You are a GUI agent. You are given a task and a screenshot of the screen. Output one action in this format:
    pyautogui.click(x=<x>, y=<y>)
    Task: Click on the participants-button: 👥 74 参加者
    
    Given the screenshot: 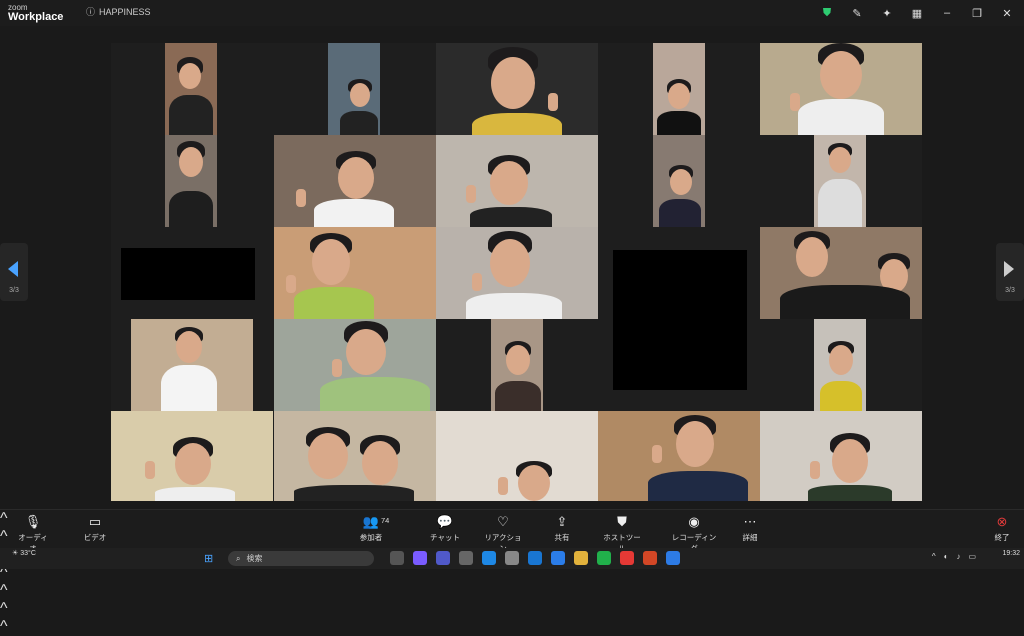 What is the action you would take?
    pyautogui.click(x=372, y=528)
    